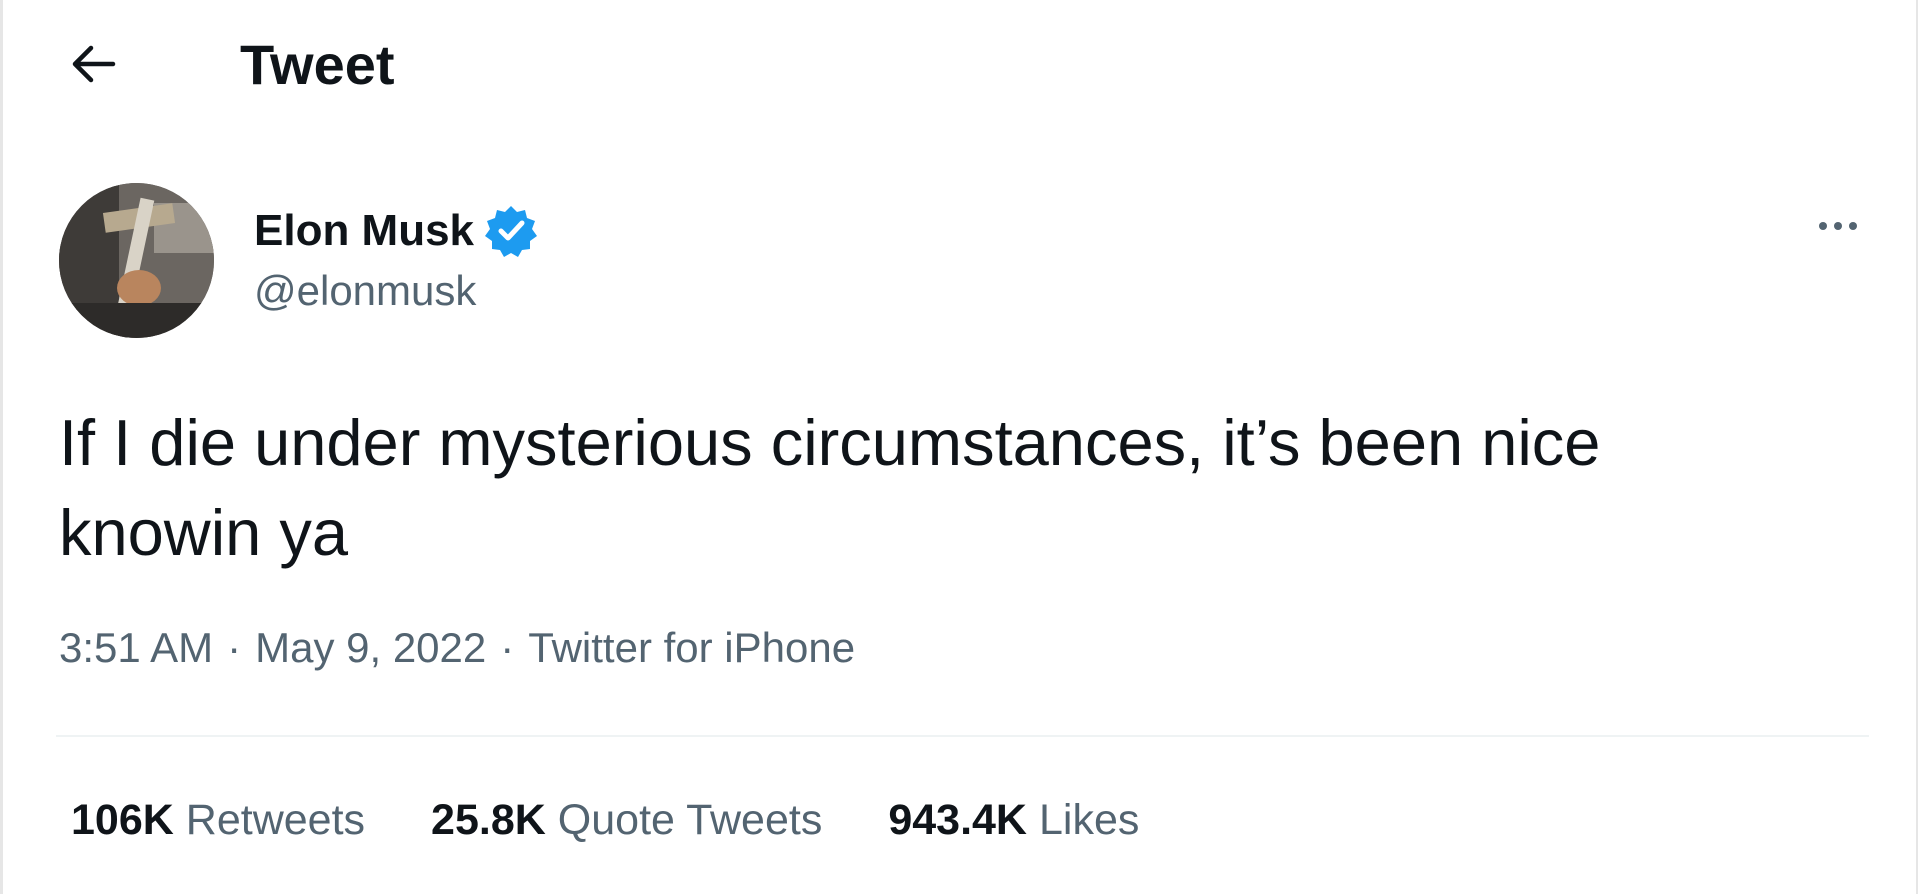 The image size is (1920, 894). I want to click on arrow-left-icon, so click(93, 65).